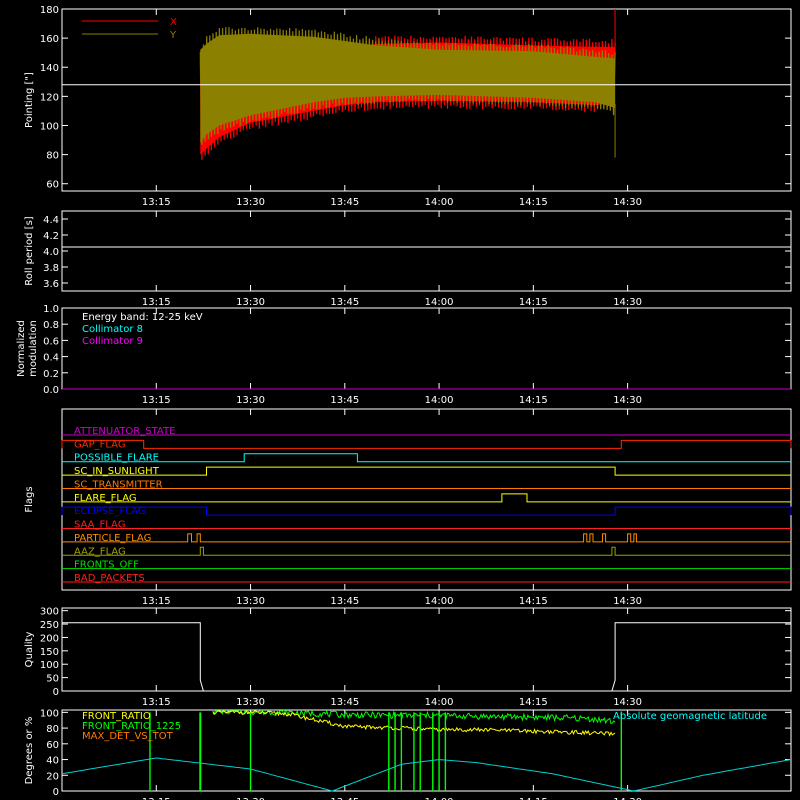  I want to click on pointing-ylabel: Pointing ["], so click(29, 100).